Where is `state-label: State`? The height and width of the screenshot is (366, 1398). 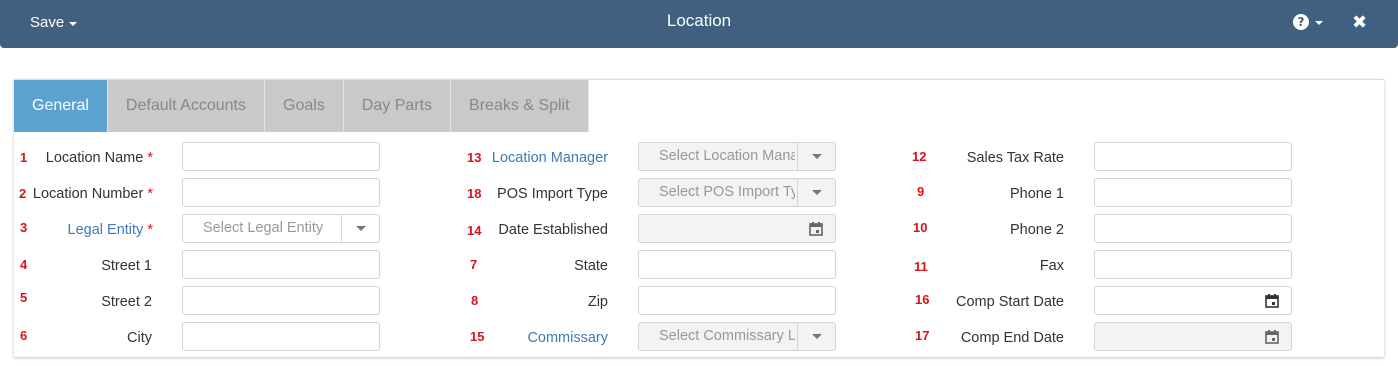
state-label: State is located at coordinates (591, 266).